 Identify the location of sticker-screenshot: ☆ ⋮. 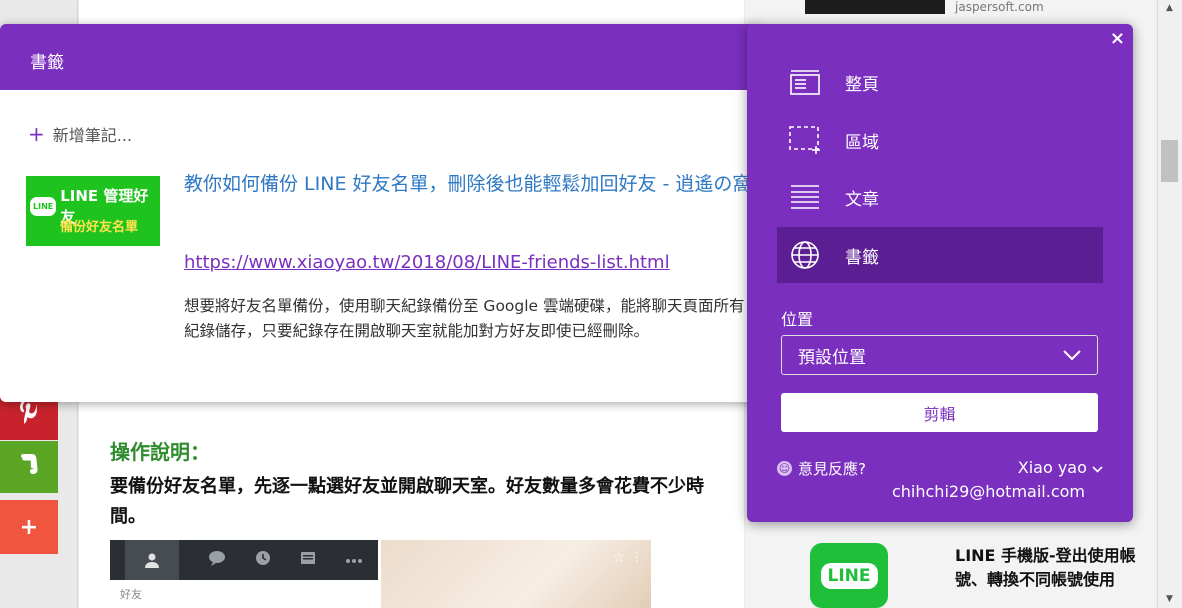
(516, 574).